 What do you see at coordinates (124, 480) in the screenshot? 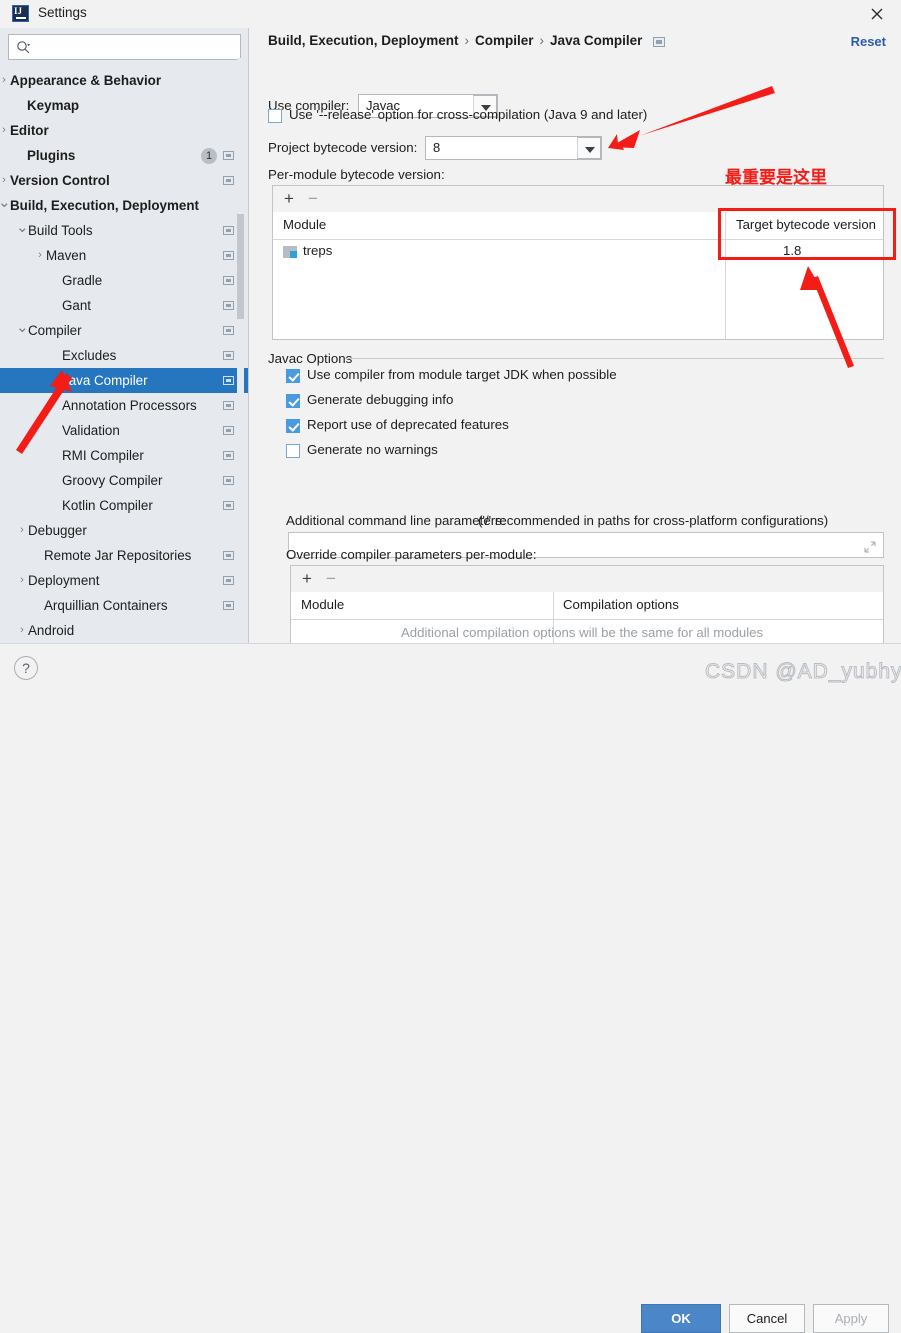
I see `sidebar-item-groovy-compiler: Groovy Compiler` at bounding box center [124, 480].